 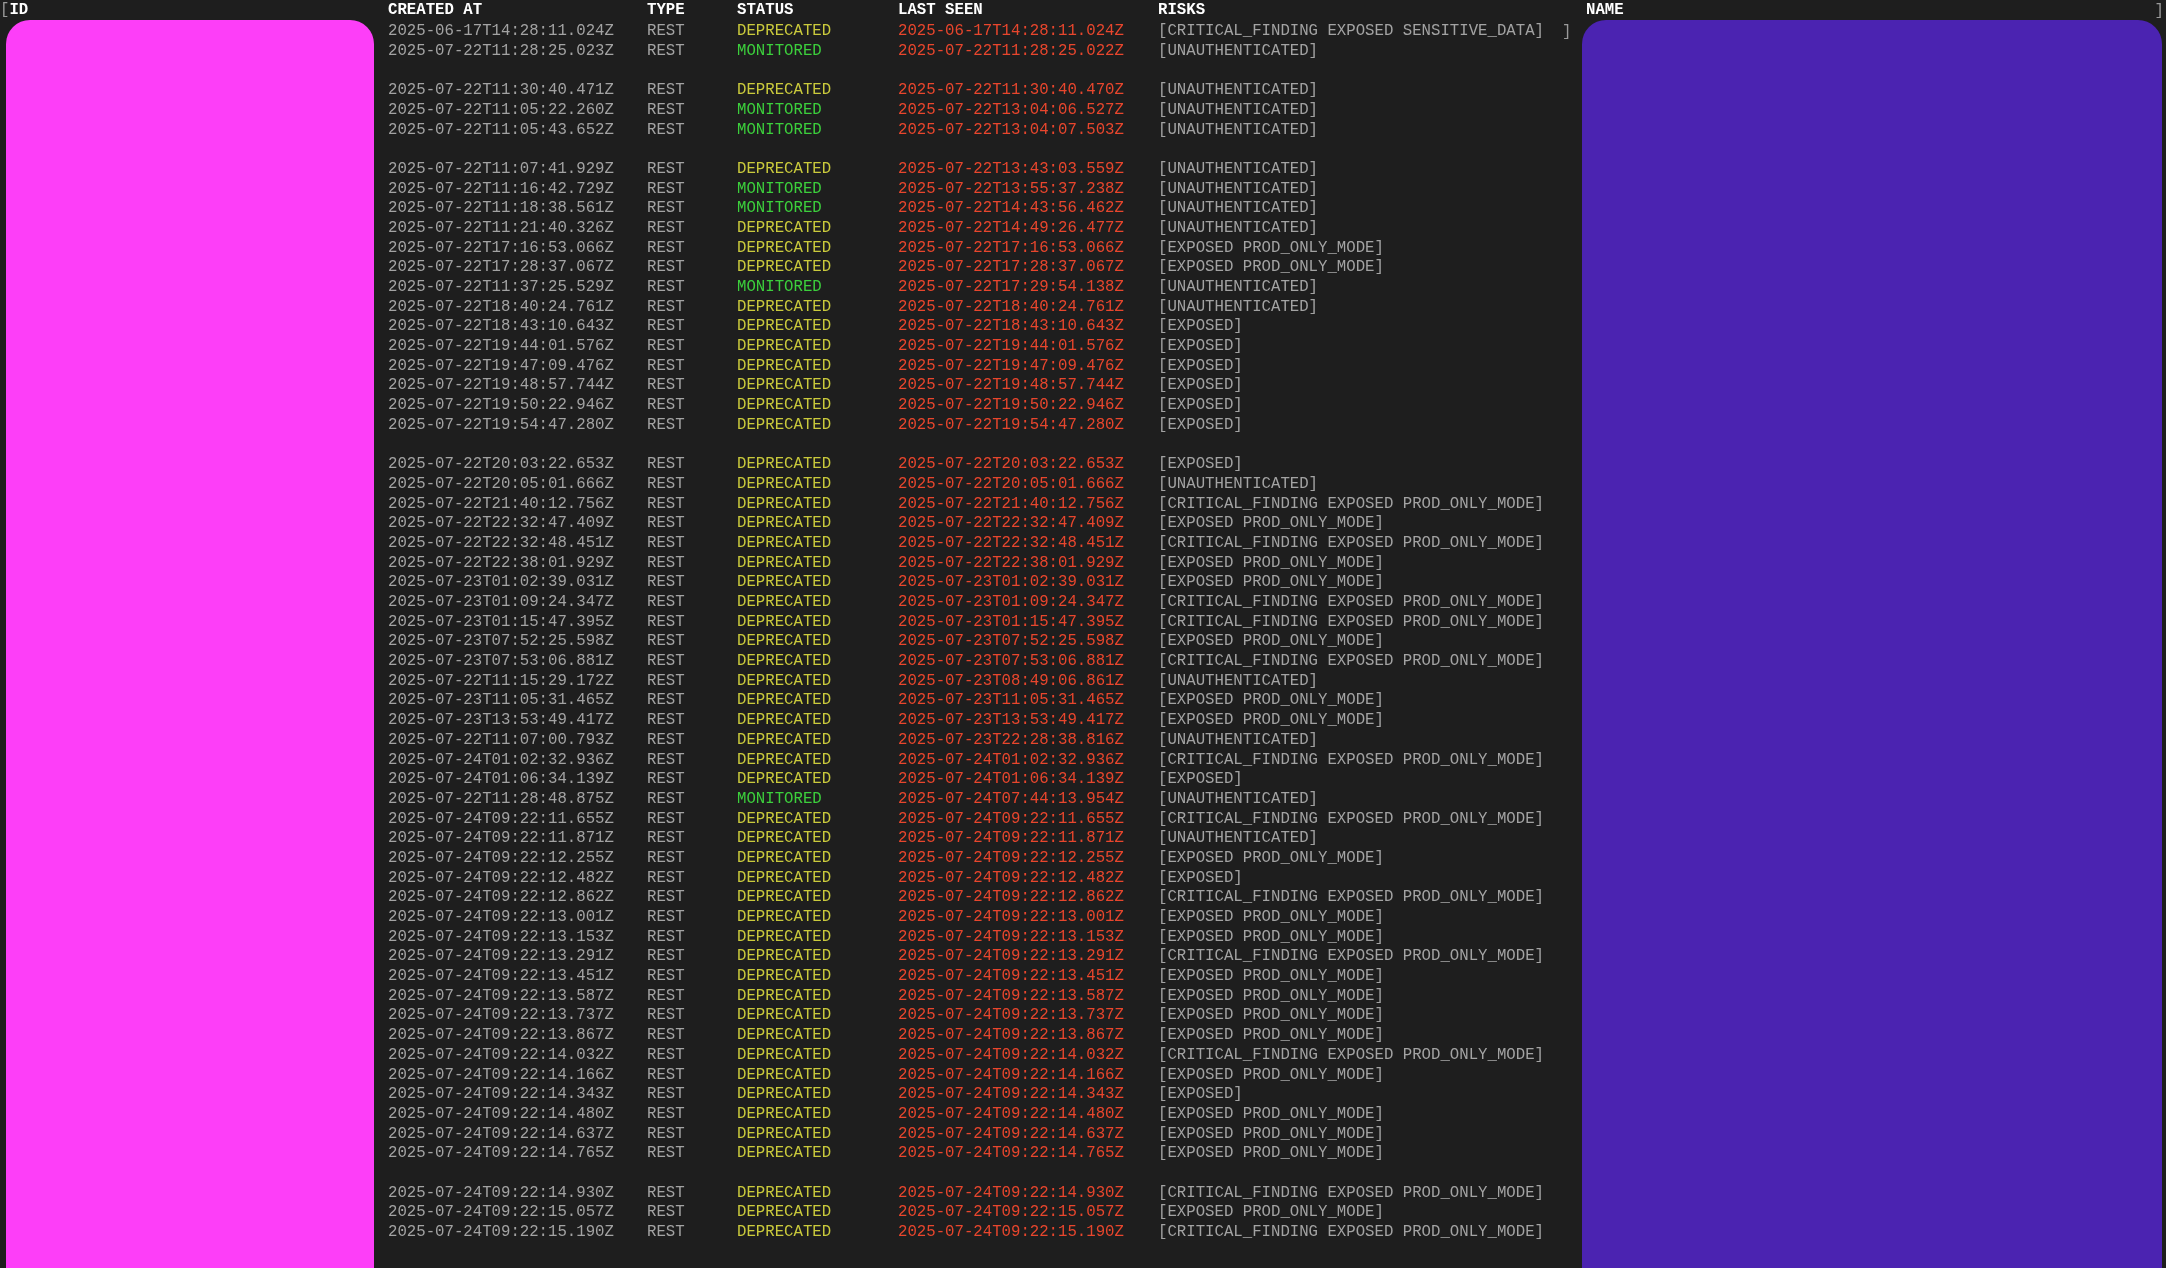 What do you see at coordinates (501, 168) in the screenshot?
I see `created-at-cell: 2025-07-22T11:07:41.929Z` at bounding box center [501, 168].